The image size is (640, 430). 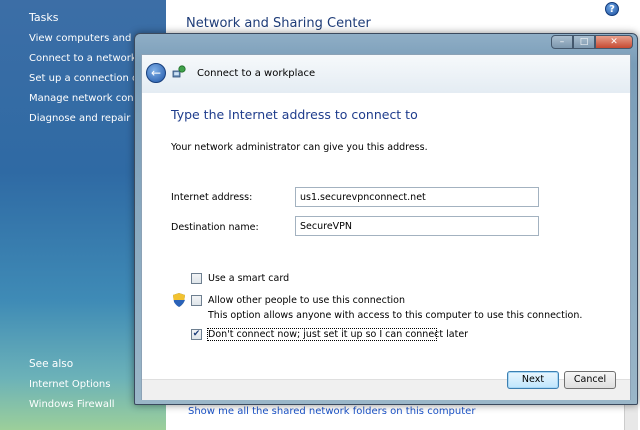 What do you see at coordinates (179, 300) in the screenshot?
I see `uac-shield-icon` at bounding box center [179, 300].